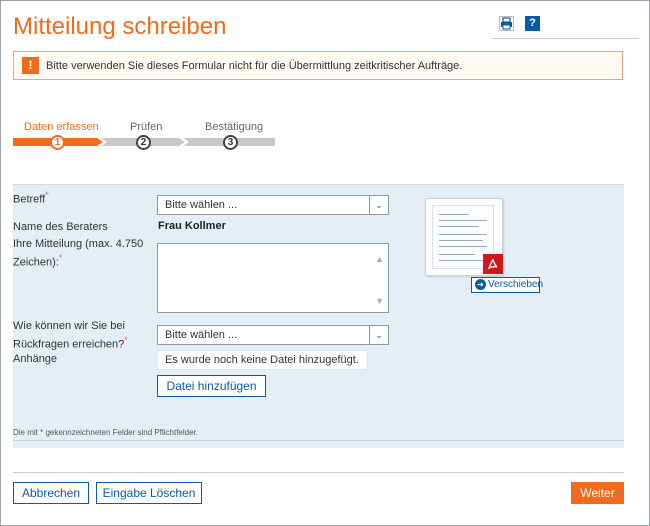 The height and width of the screenshot is (526, 650). What do you see at coordinates (61, 127) in the screenshot?
I see `step-1-label: Daten erfassen` at bounding box center [61, 127].